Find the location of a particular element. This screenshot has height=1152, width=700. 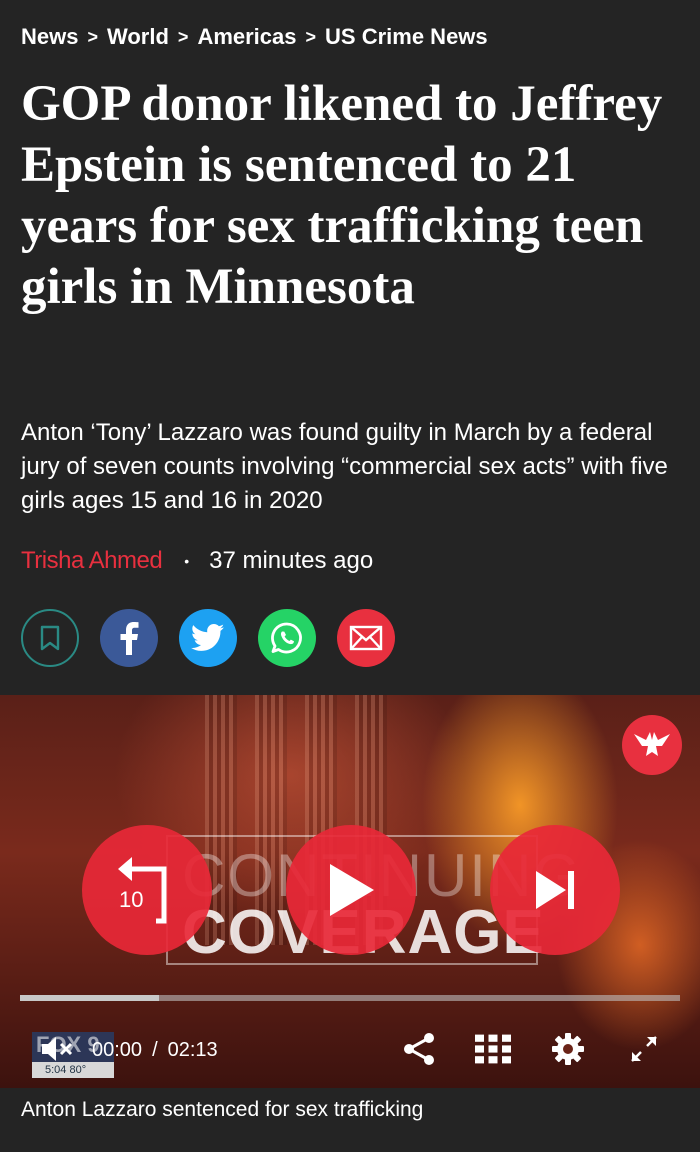

share-bar is located at coordinates (208, 638).